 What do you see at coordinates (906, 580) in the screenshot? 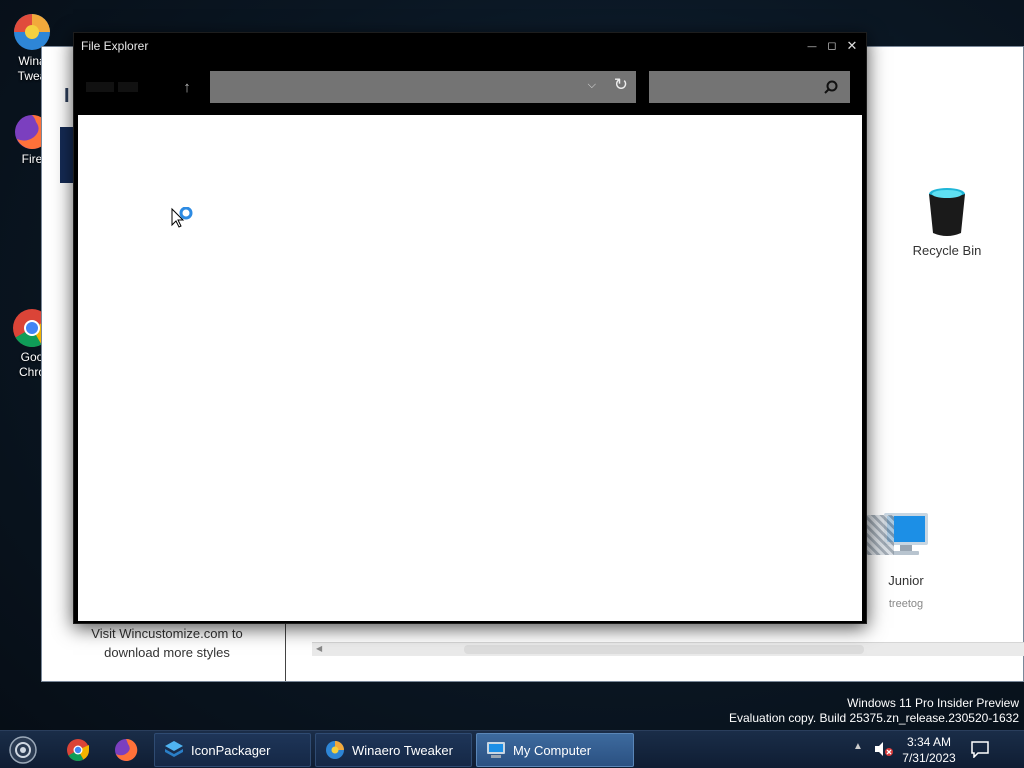
I see `icon-label: Junior` at bounding box center [906, 580].